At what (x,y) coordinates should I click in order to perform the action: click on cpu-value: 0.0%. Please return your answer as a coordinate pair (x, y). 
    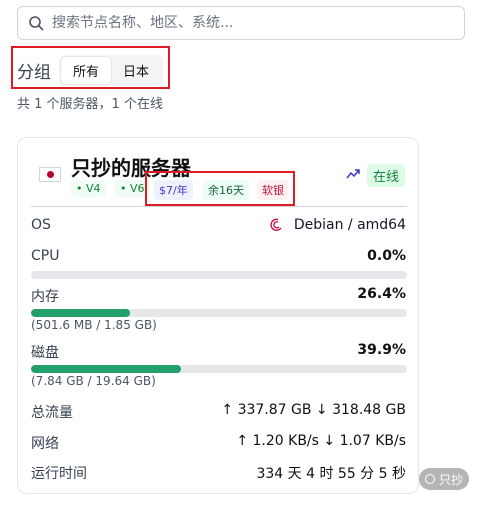
    Looking at the image, I should click on (386, 256).